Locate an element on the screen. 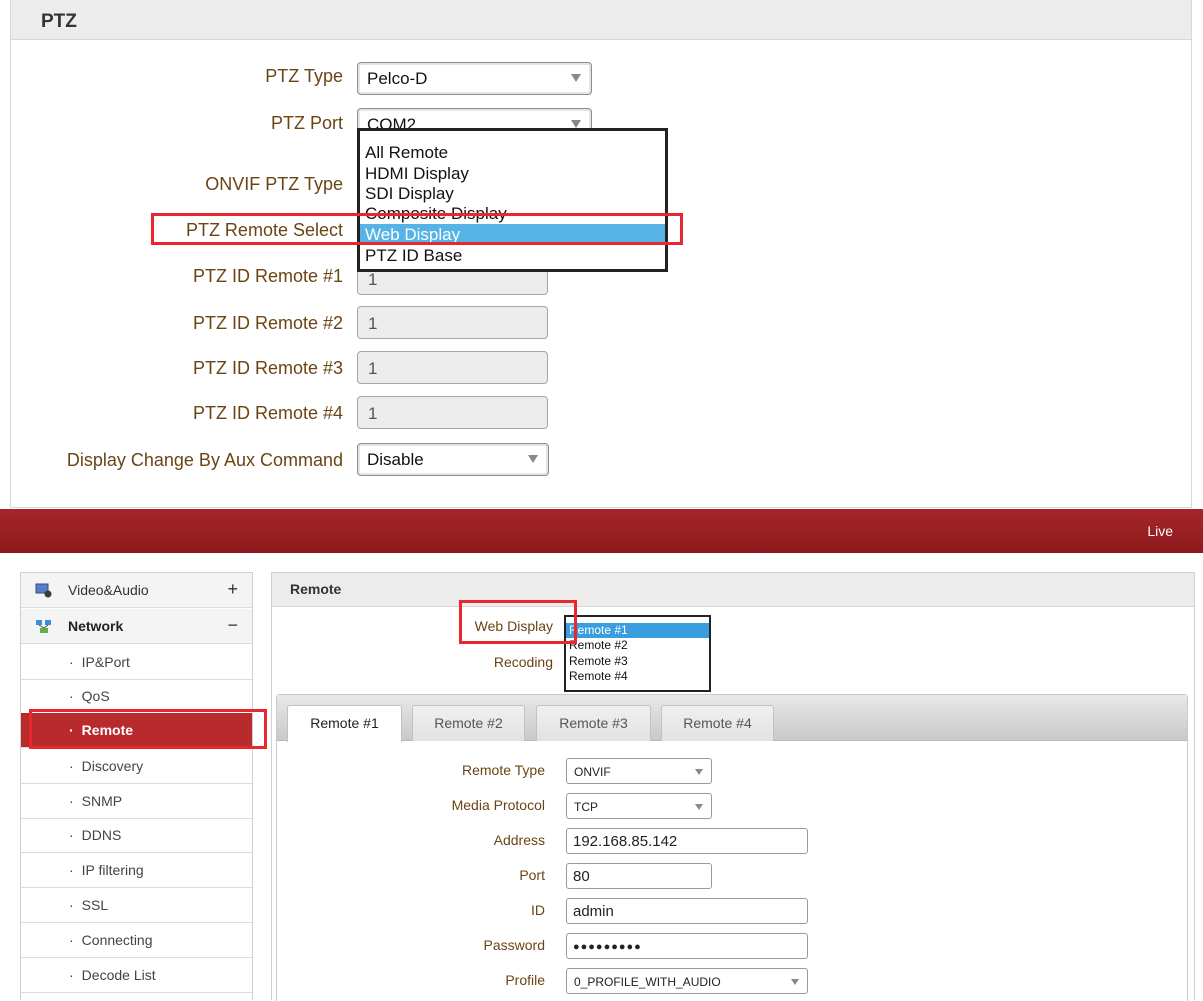 This screenshot has height=1001, width=1203. ptz-id-remote-4-label: PTZ ID Remote #4 is located at coordinates (267, 413).